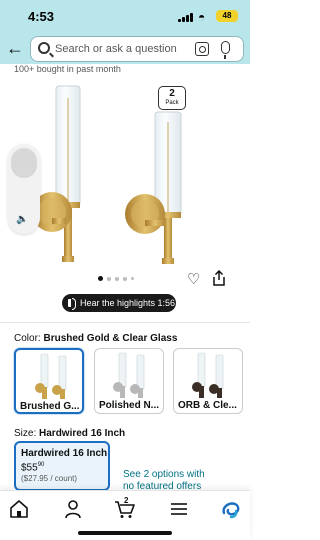 The height and width of the screenshot is (540, 320). I want to click on unit-price: ($27.95 / count), so click(49, 479).